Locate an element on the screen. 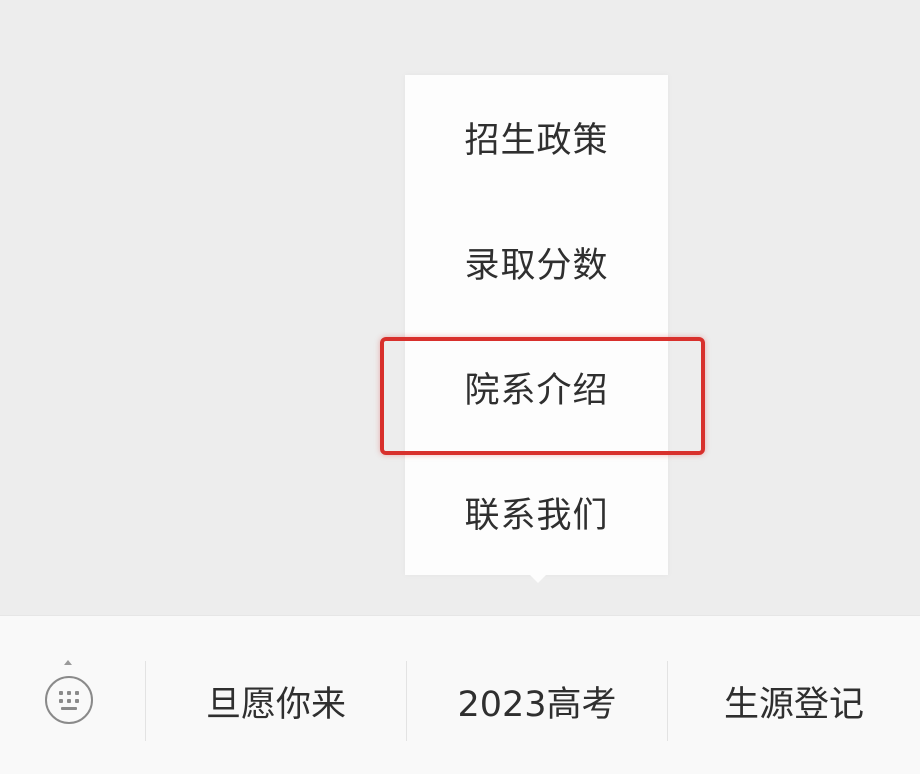 Image resolution: width=920 pixels, height=774 pixels. menu-tab-2023-exam: 2023高考 is located at coordinates (537, 701).